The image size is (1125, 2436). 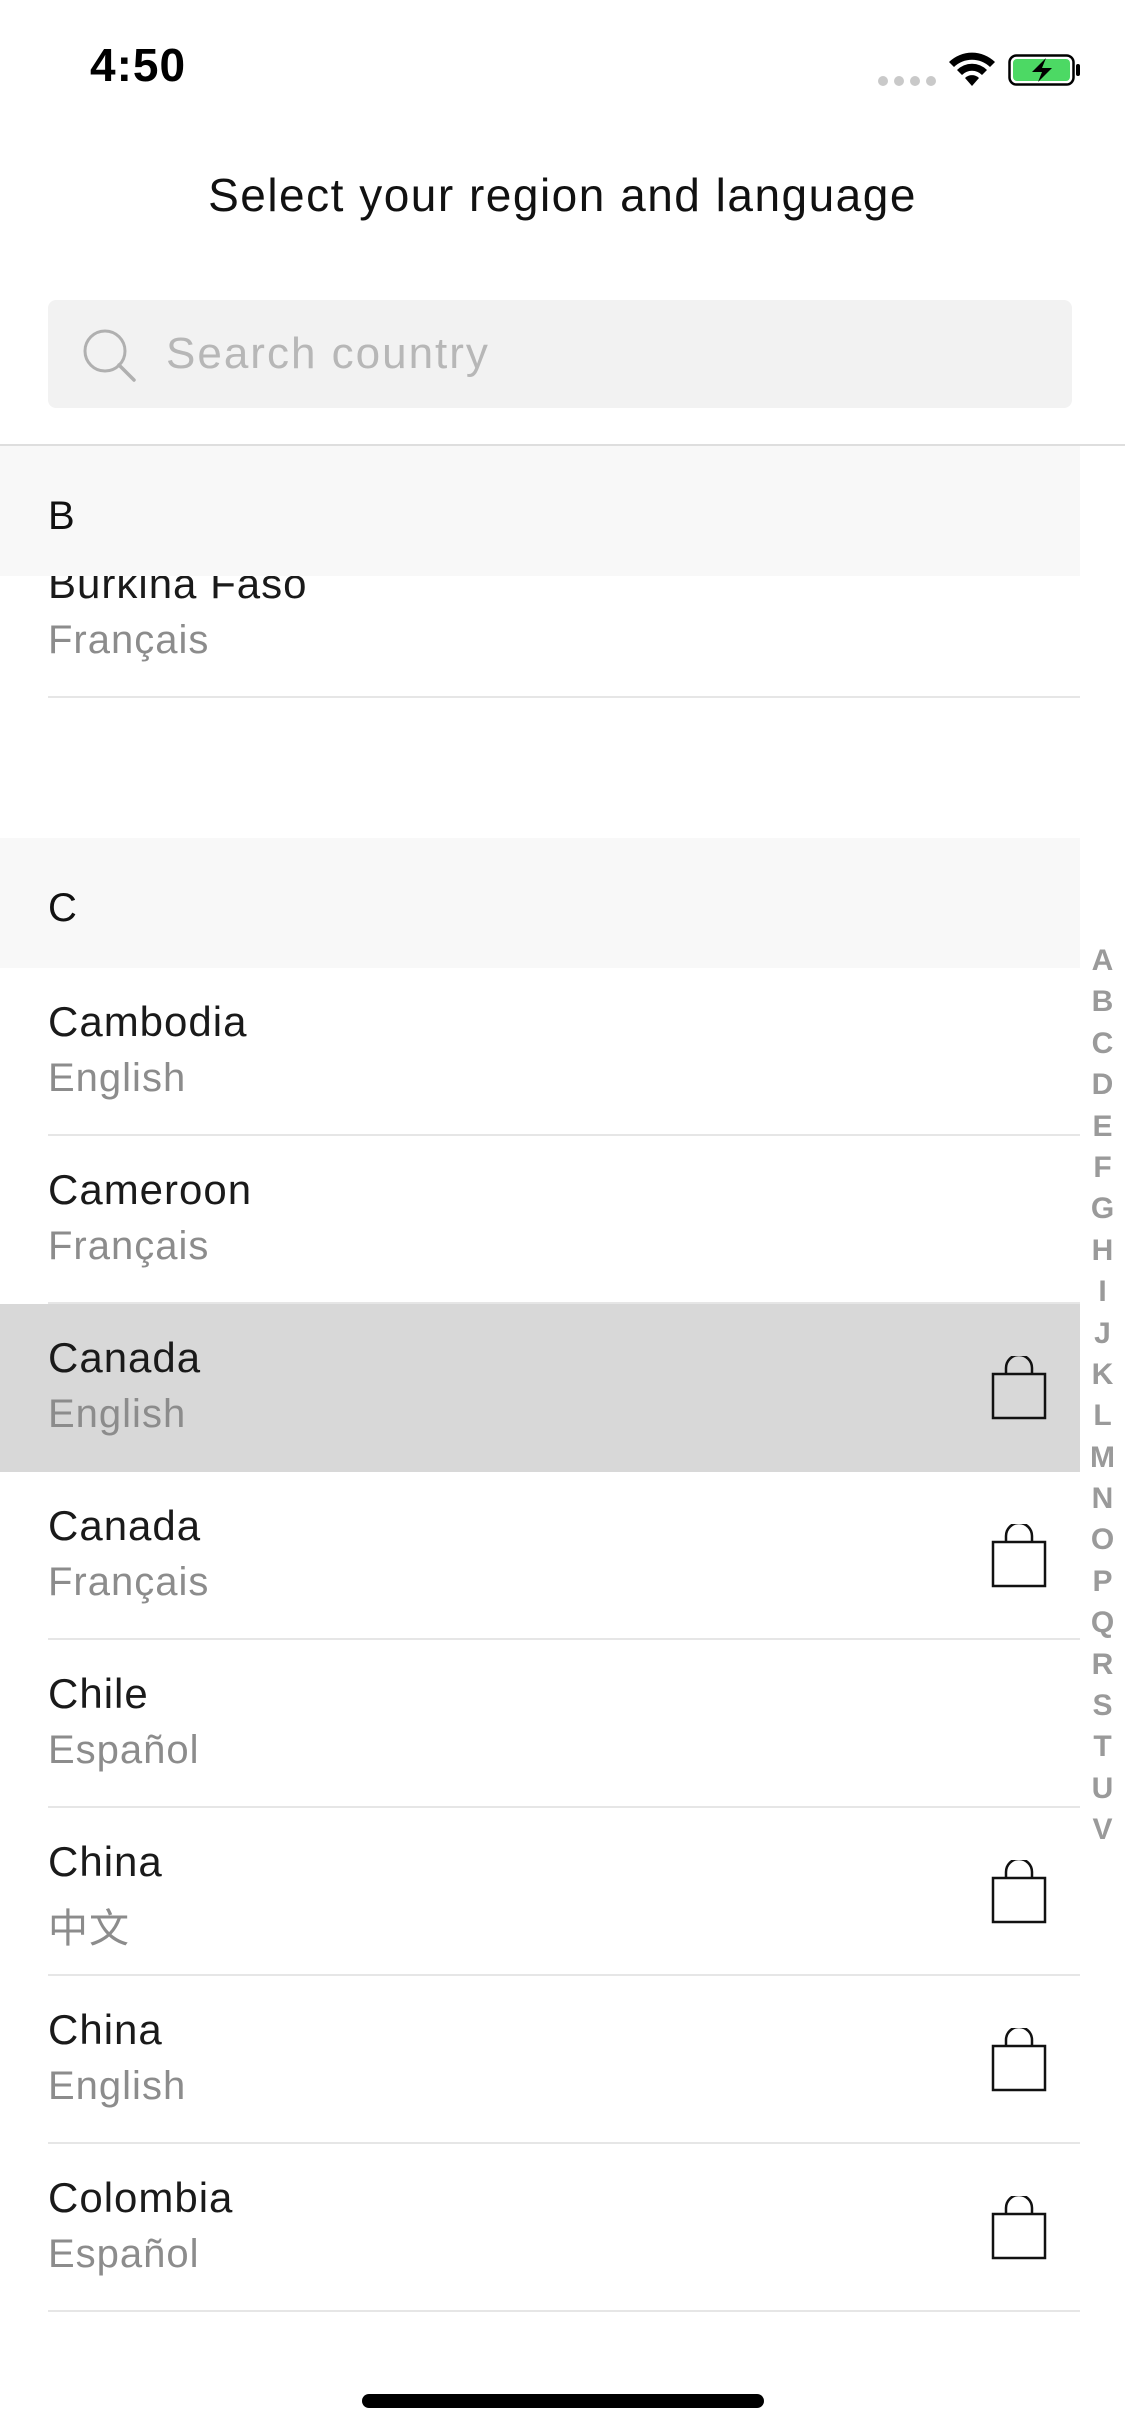 I want to click on country-name: Chile, so click(x=98, y=1693).